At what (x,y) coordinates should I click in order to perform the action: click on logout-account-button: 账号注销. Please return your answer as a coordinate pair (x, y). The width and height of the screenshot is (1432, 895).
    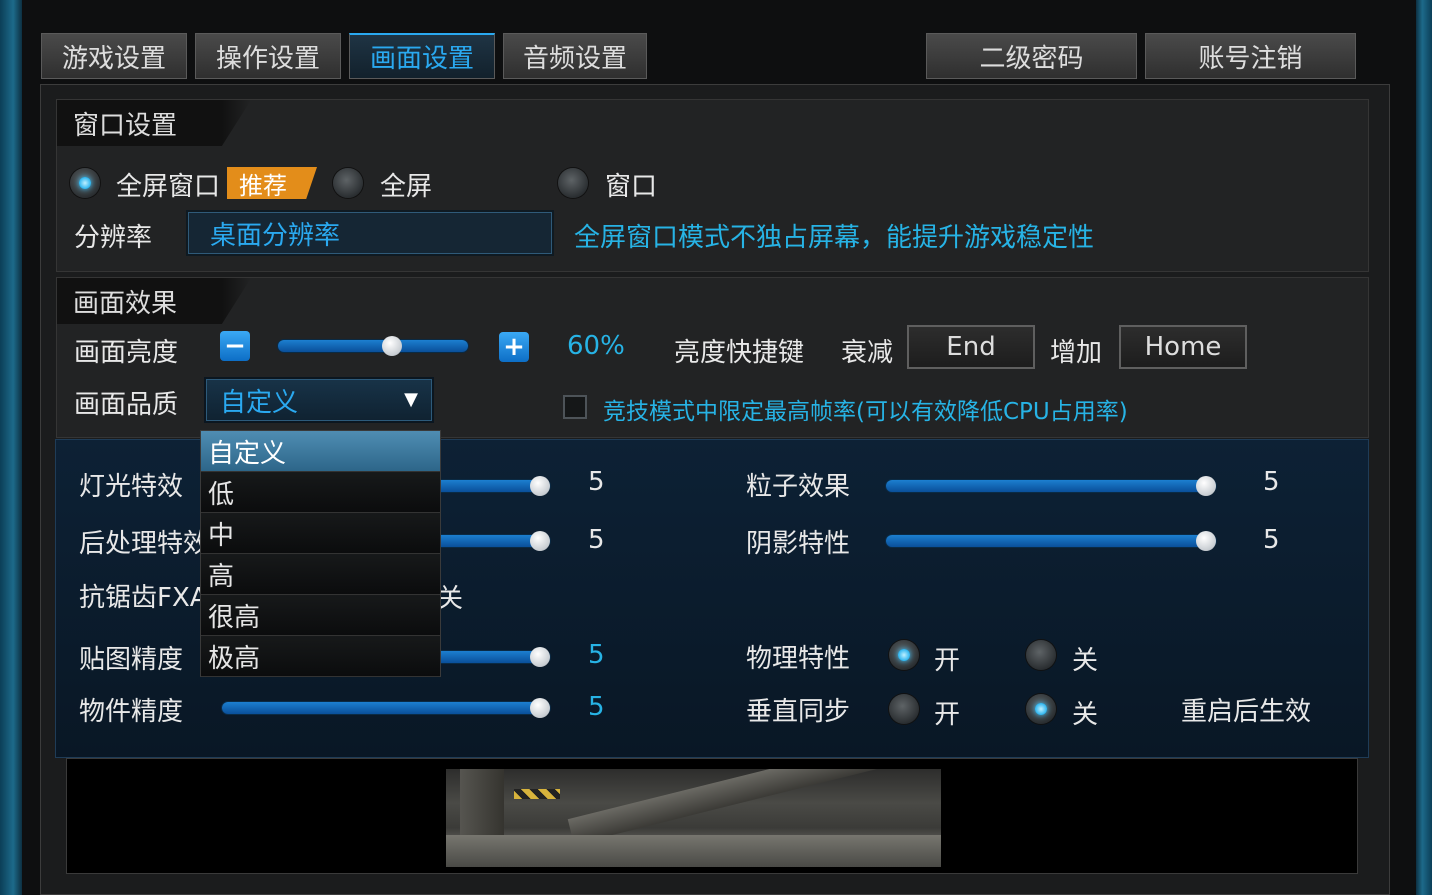
    Looking at the image, I should click on (1250, 56).